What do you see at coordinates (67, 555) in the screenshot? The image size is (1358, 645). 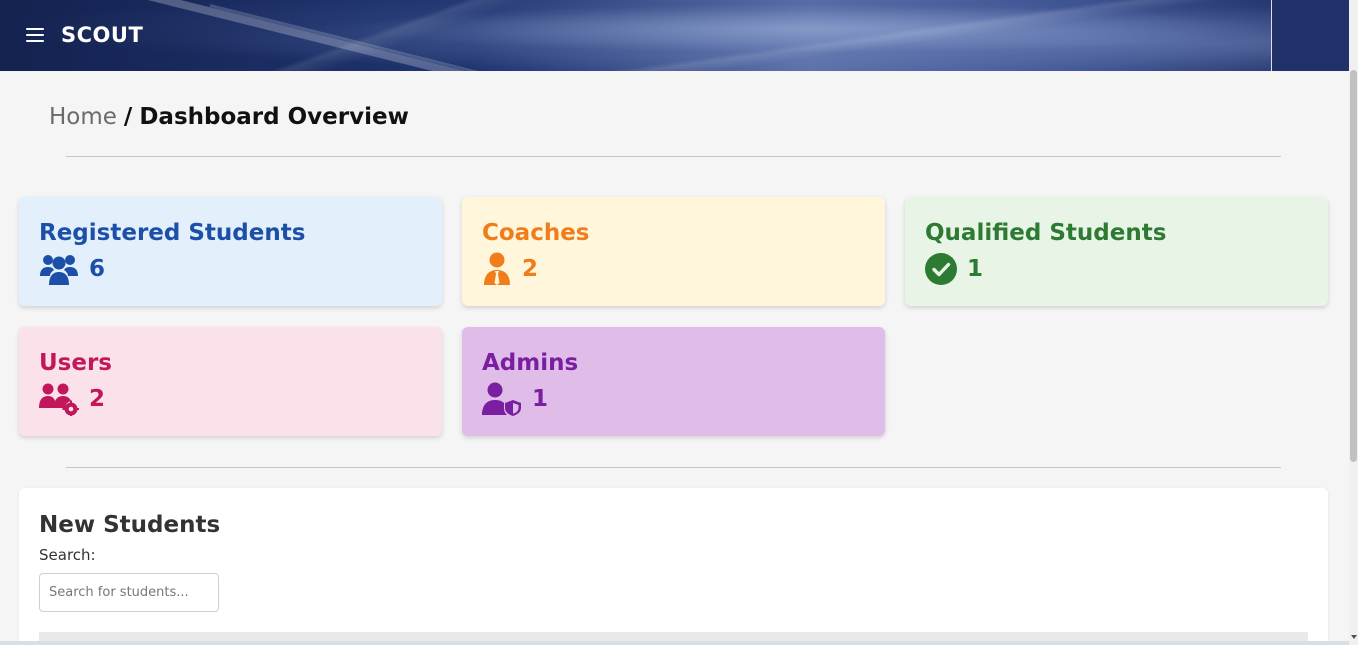 I see `search-label: Search:` at bounding box center [67, 555].